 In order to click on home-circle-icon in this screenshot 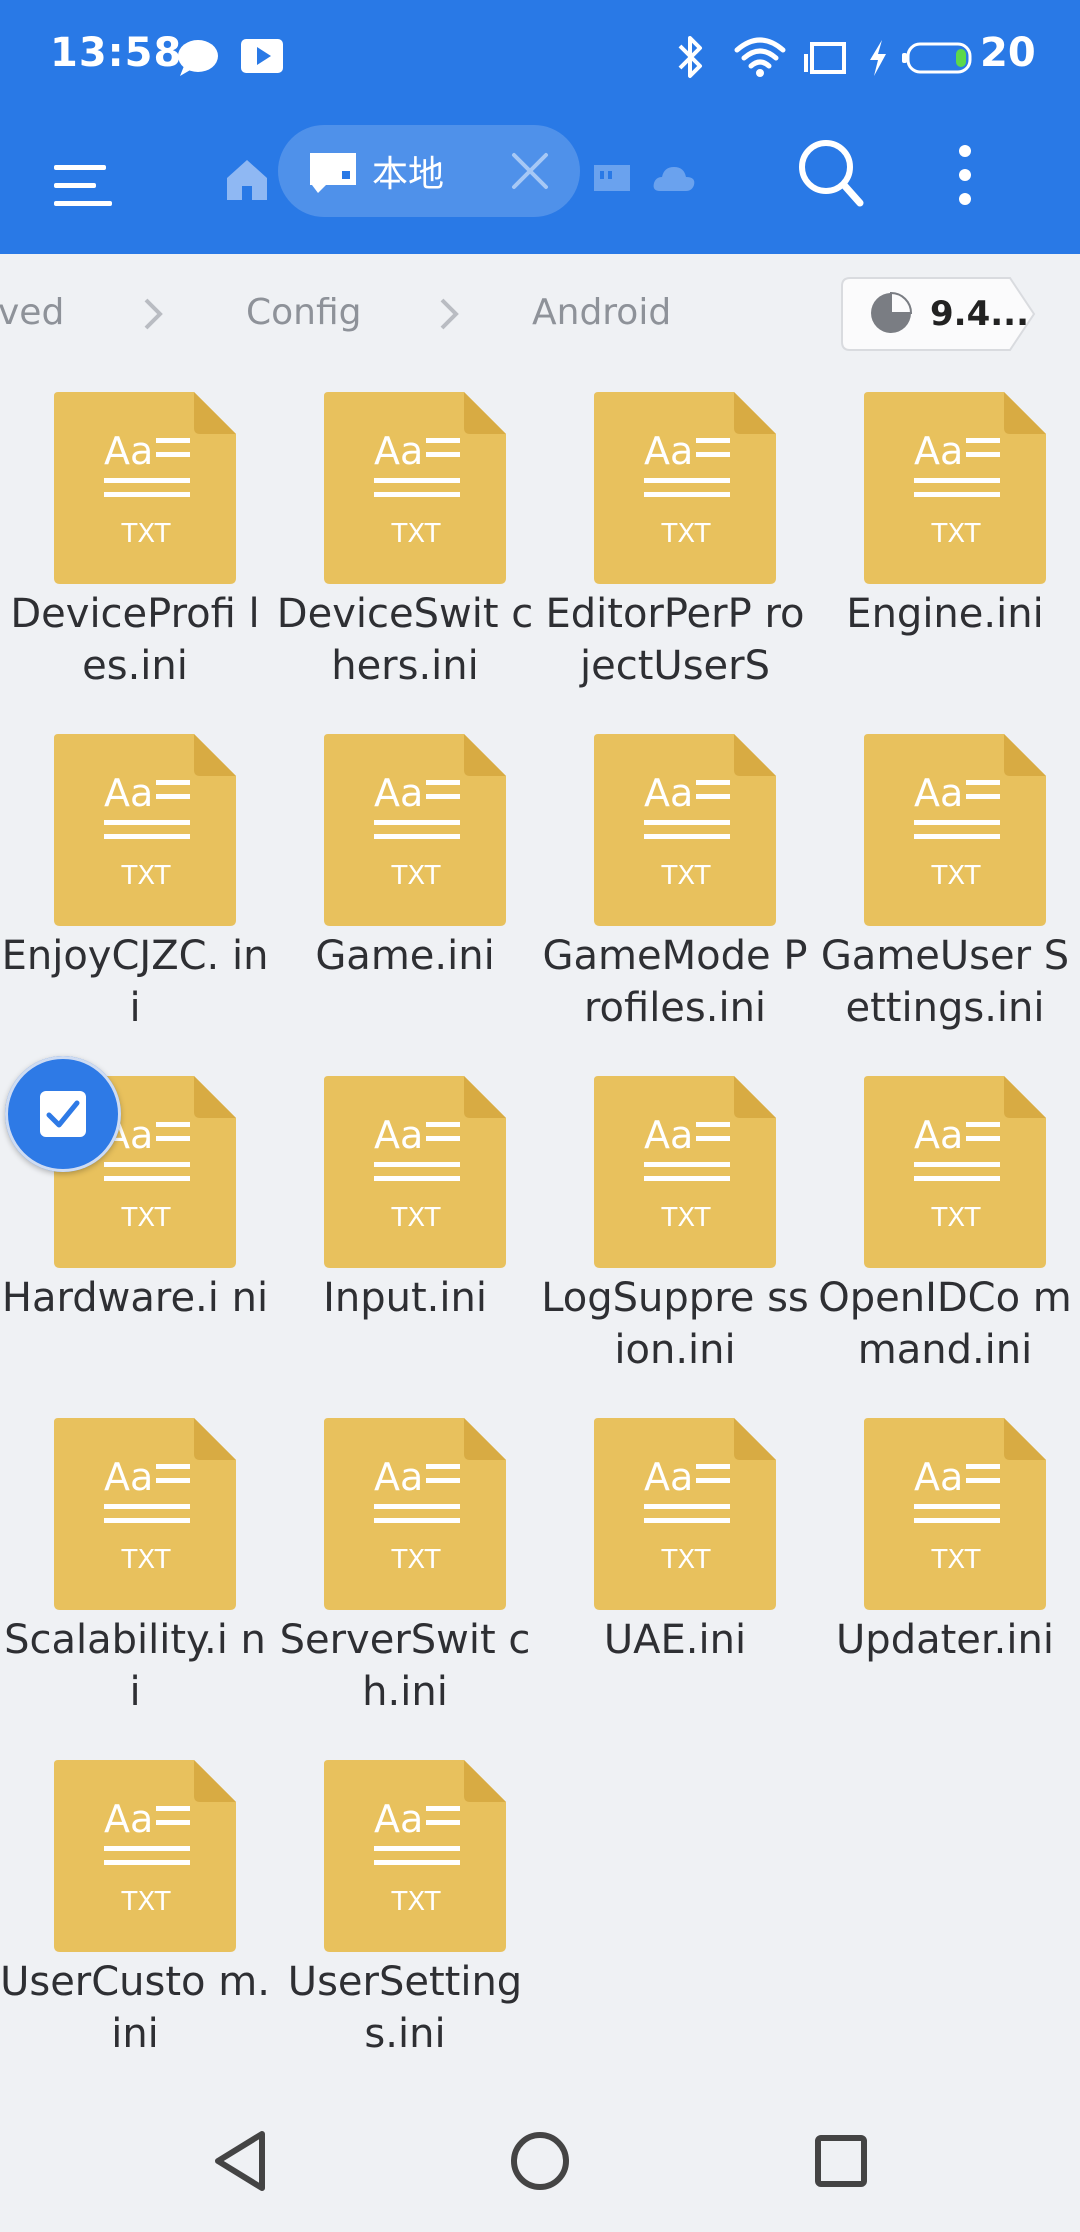, I will do `click(540, 2161)`.